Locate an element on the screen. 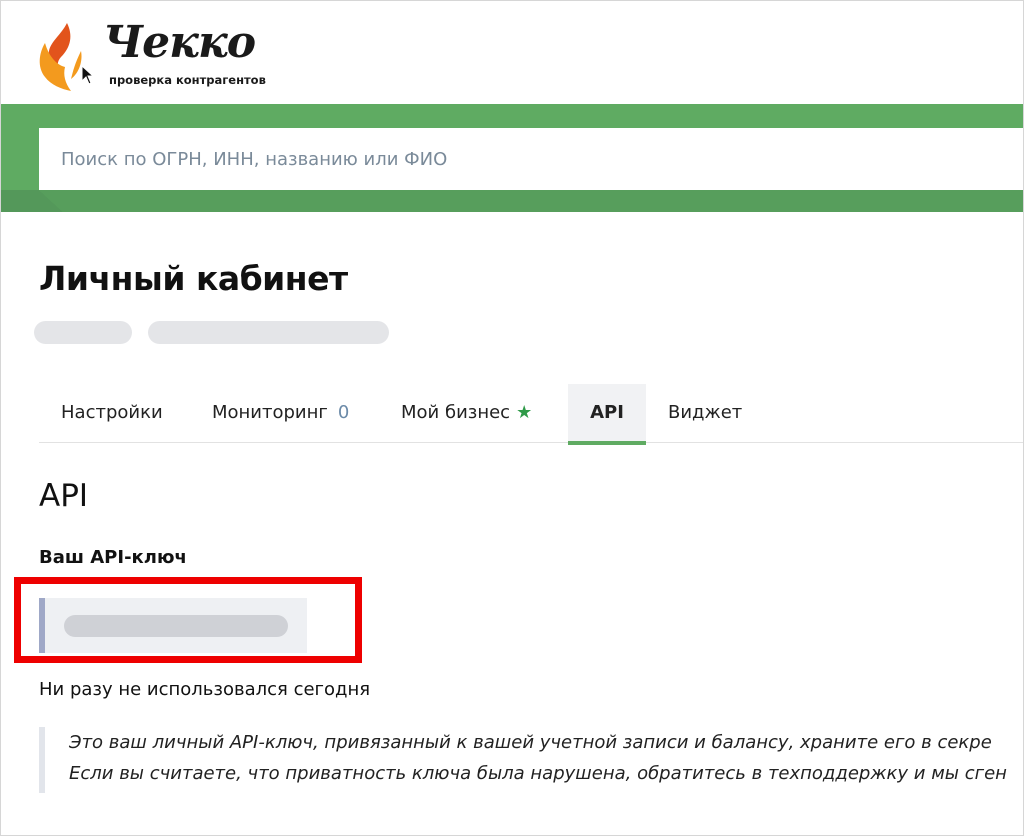  search-box is located at coordinates (531, 159).